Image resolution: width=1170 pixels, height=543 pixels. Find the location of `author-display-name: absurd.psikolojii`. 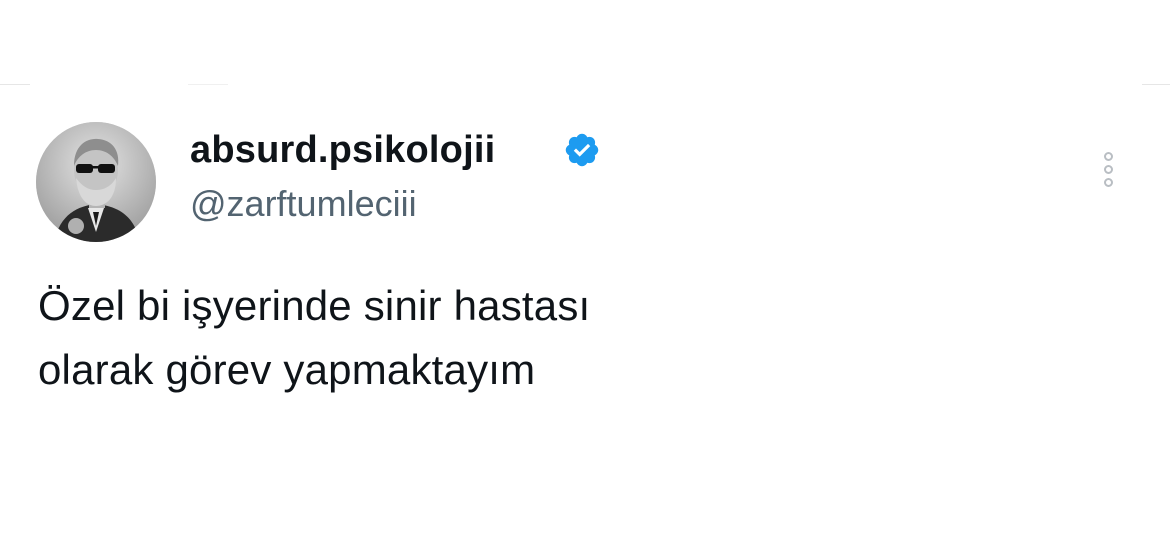

author-display-name: absurd.psikolojii is located at coordinates (342, 150).